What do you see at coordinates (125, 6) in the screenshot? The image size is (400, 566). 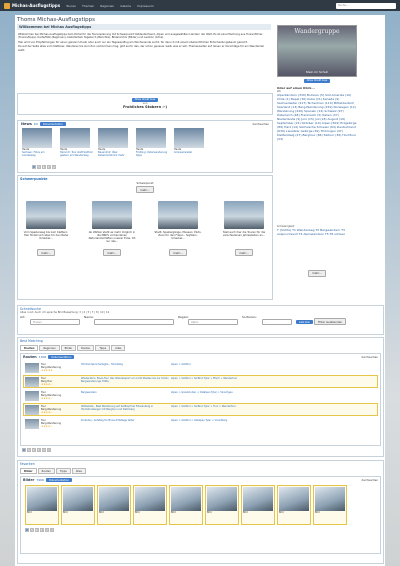 I see `nav-item-galerie: Galerie` at bounding box center [125, 6].